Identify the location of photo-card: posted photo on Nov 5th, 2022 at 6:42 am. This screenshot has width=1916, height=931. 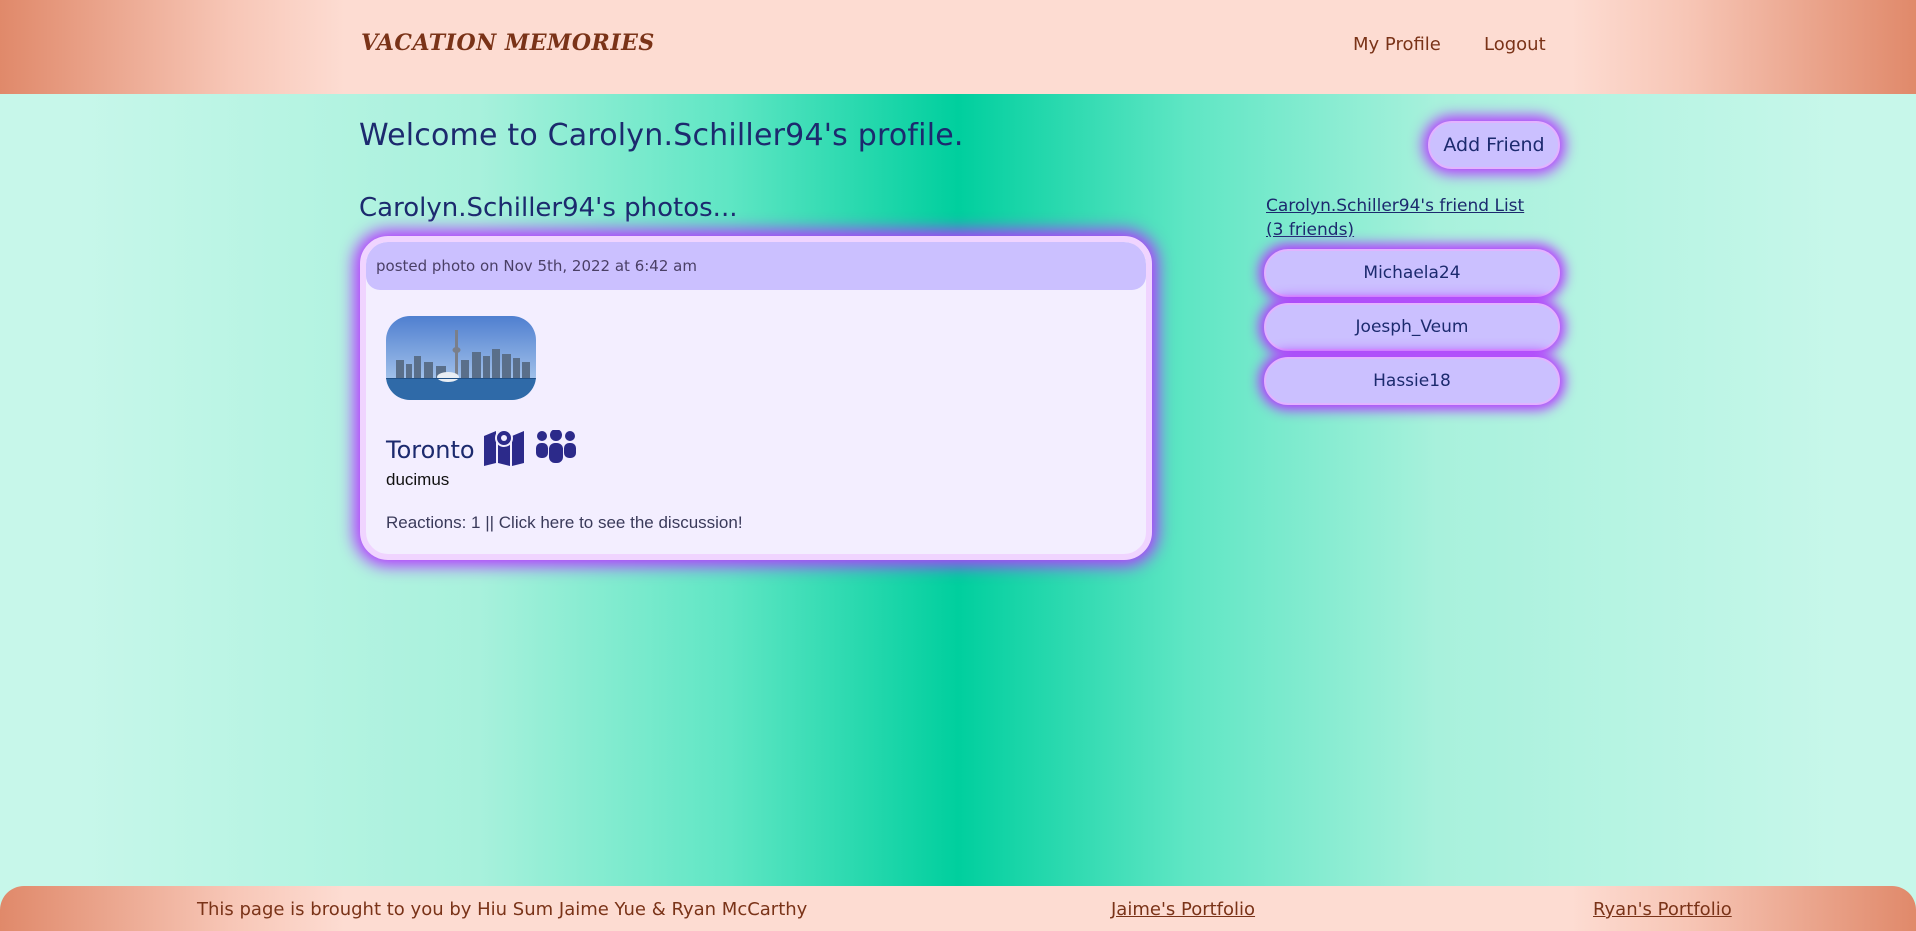
(756, 398).